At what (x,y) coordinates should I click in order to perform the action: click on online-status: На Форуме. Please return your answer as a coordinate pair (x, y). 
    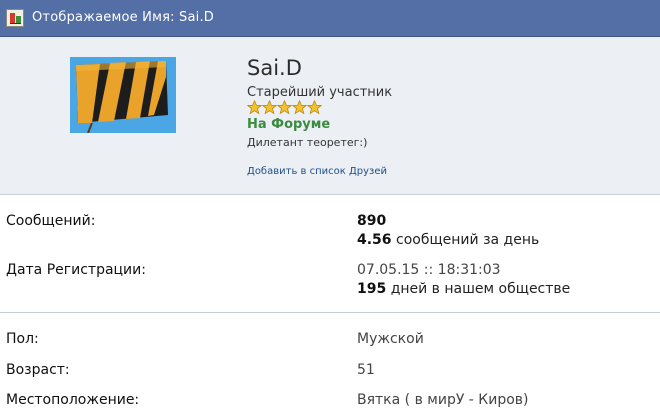
    Looking at the image, I should click on (289, 124).